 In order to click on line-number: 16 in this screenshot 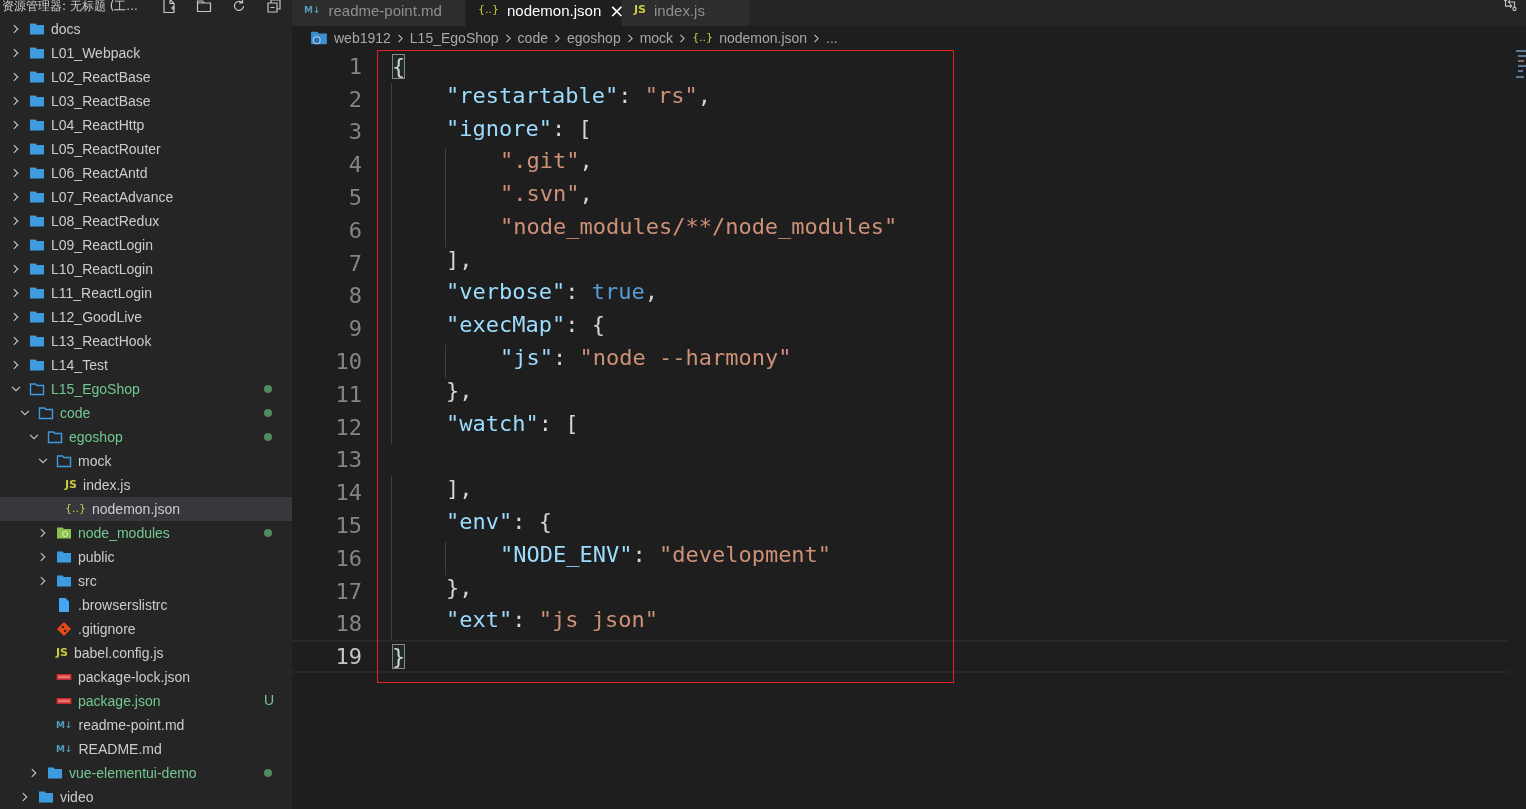, I will do `click(348, 558)`.